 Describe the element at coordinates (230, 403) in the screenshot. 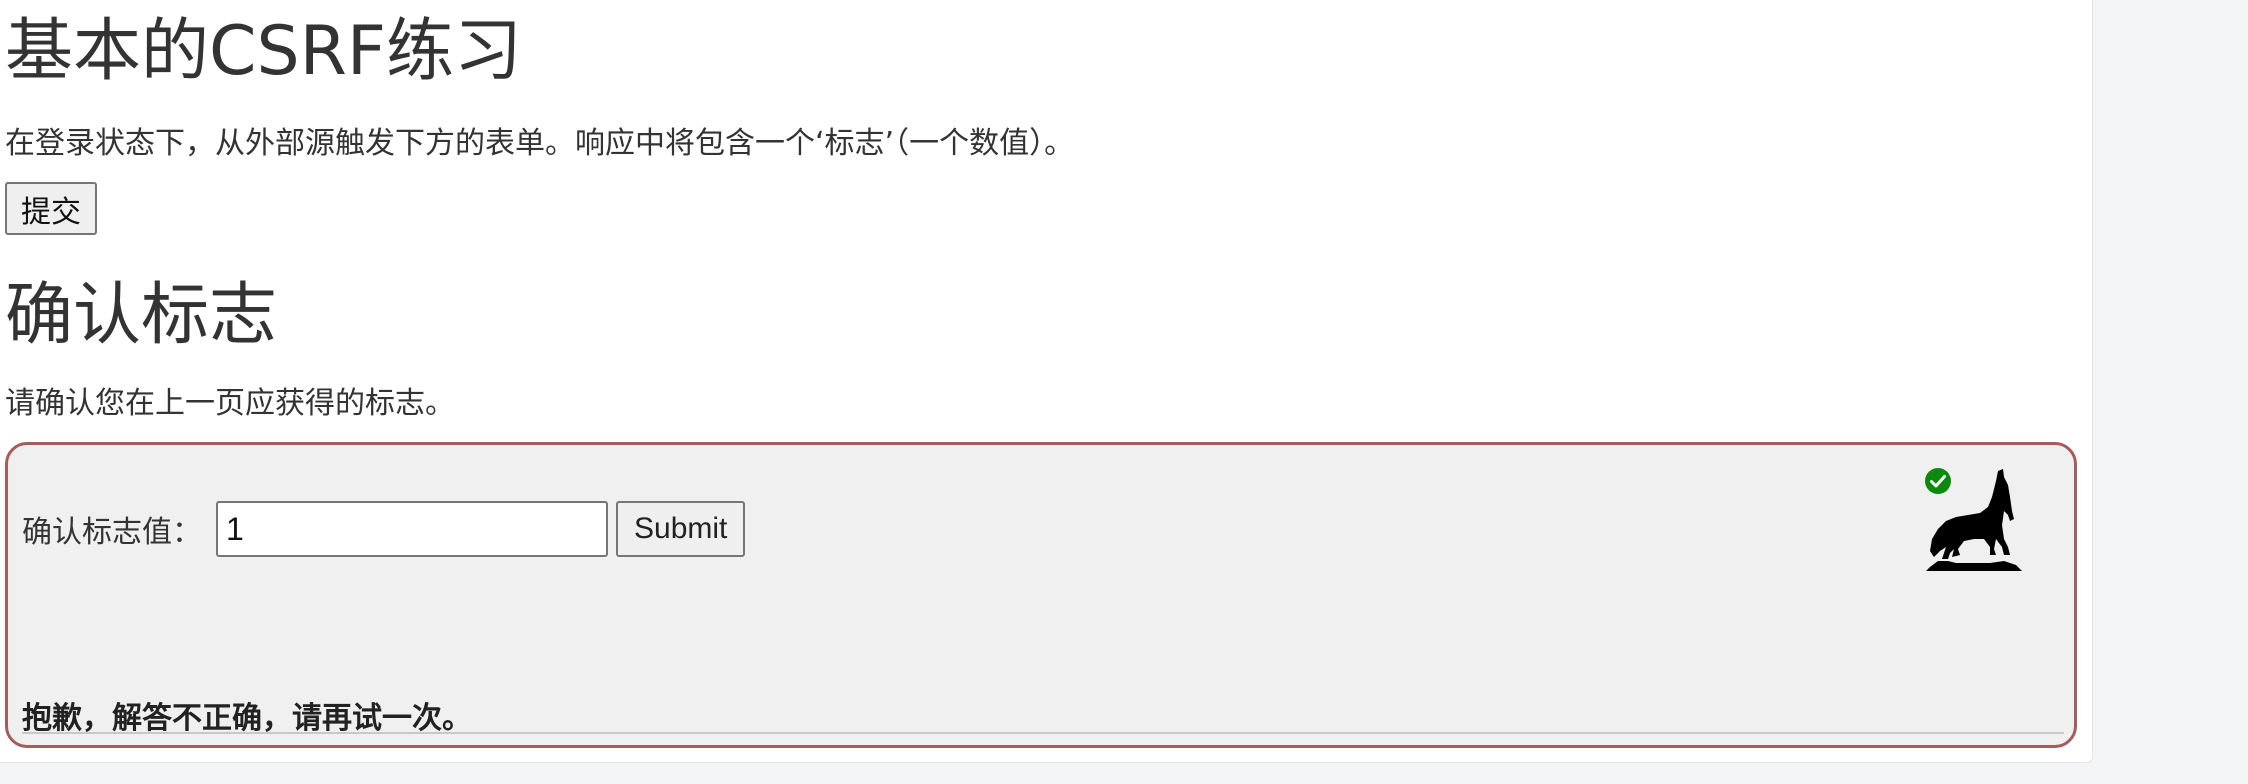

I see `confirm-flag-text: 请确认您在上一页应获得的标志。` at that location.